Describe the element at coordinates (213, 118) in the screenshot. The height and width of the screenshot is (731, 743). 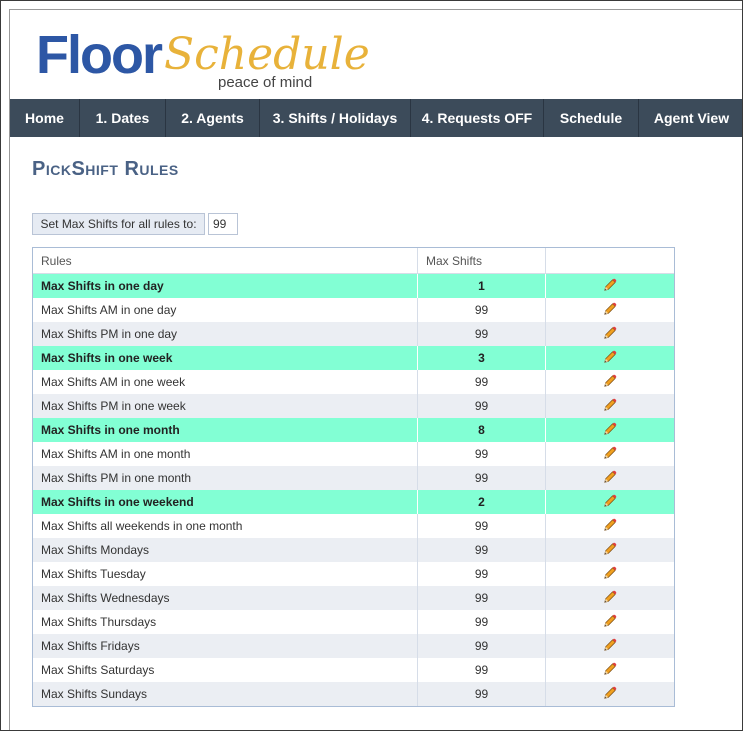
I see `nav-item-agents: 2. Agents` at that location.